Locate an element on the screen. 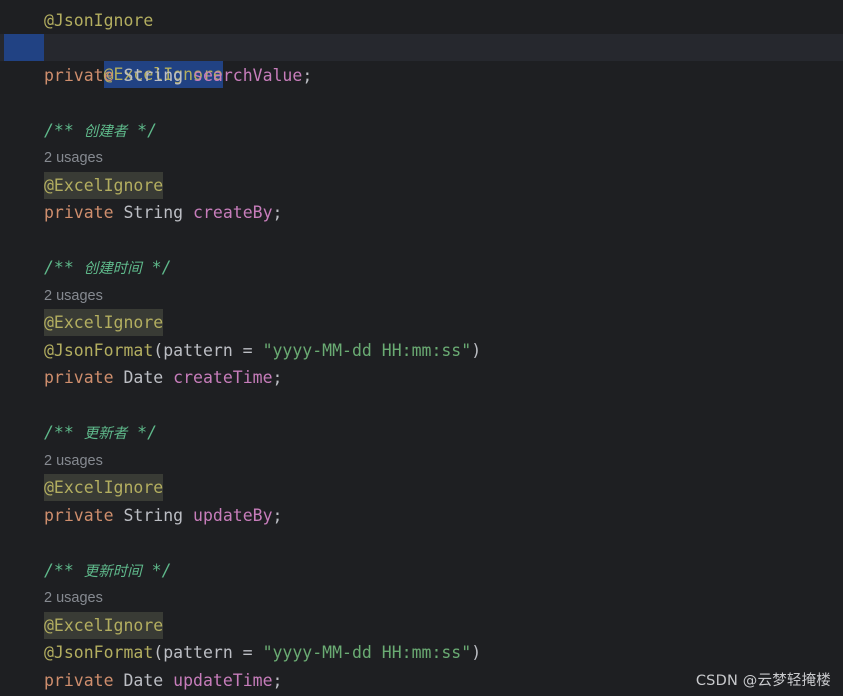  code-line: /** 创建者 */ is located at coordinates (421, 130).